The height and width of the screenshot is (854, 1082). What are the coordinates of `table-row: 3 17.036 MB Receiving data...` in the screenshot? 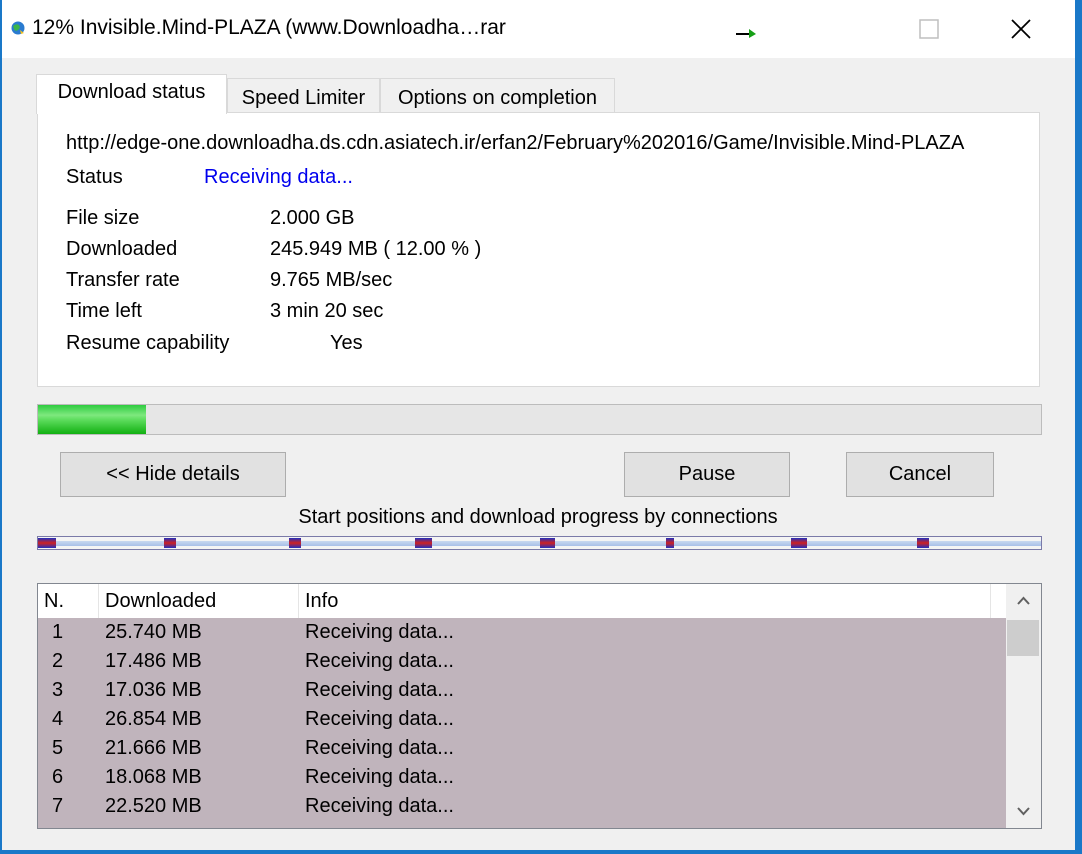 It's located at (522, 690).